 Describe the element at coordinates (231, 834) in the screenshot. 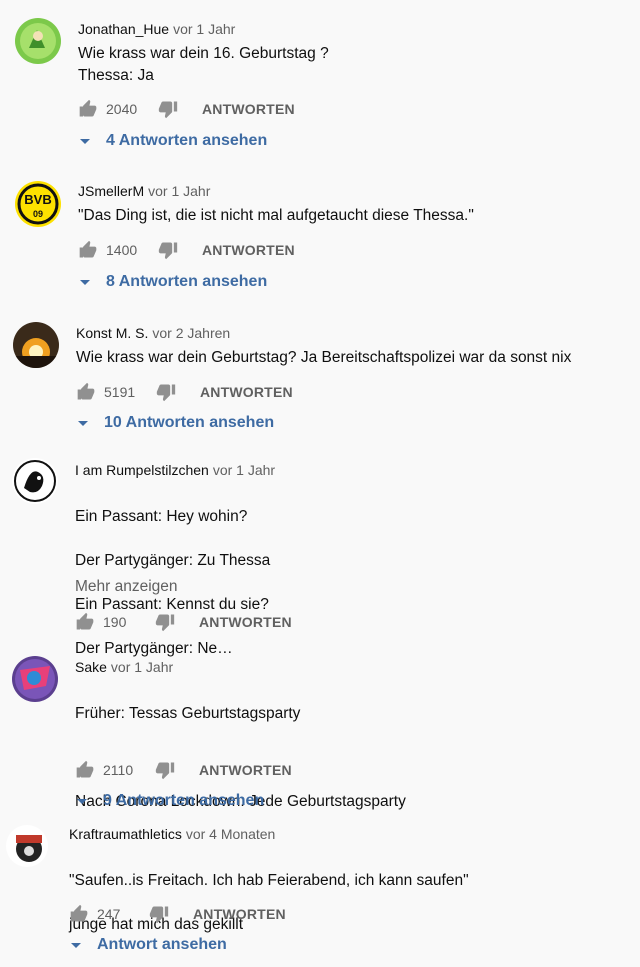

I see `comment-time: vor 4 Monaten` at that location.